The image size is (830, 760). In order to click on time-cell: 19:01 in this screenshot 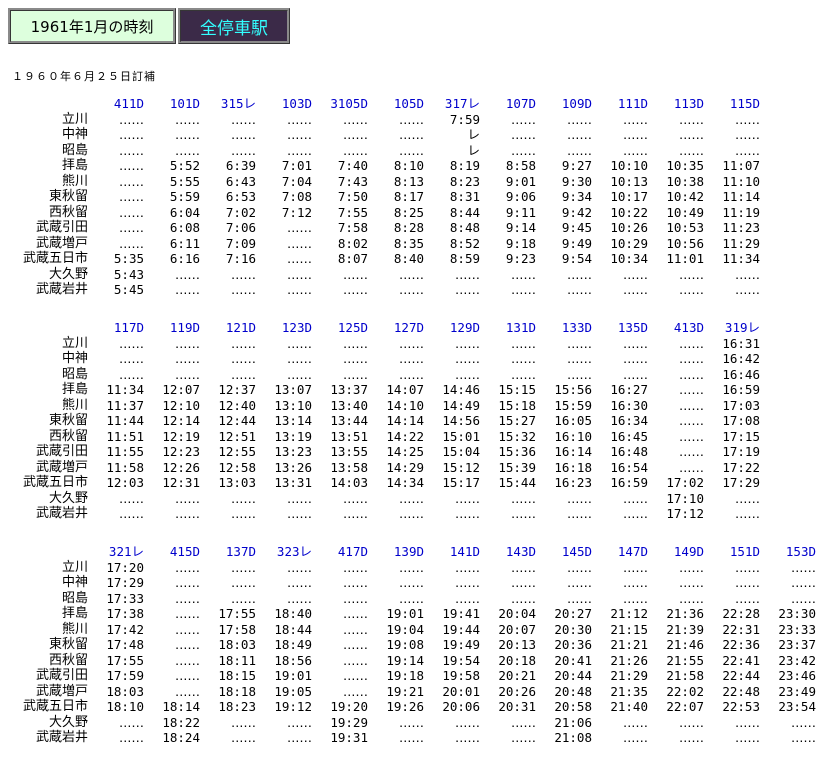, I will do `click(405, 613)`.